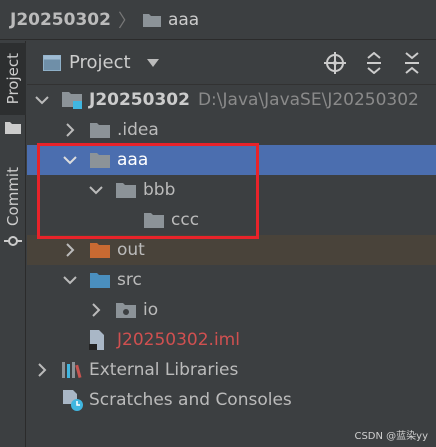 The height and width of the screenshot is (447, 436). I want to click on tree-row-scratches: Scratches and Consoles, so click(231, 400).